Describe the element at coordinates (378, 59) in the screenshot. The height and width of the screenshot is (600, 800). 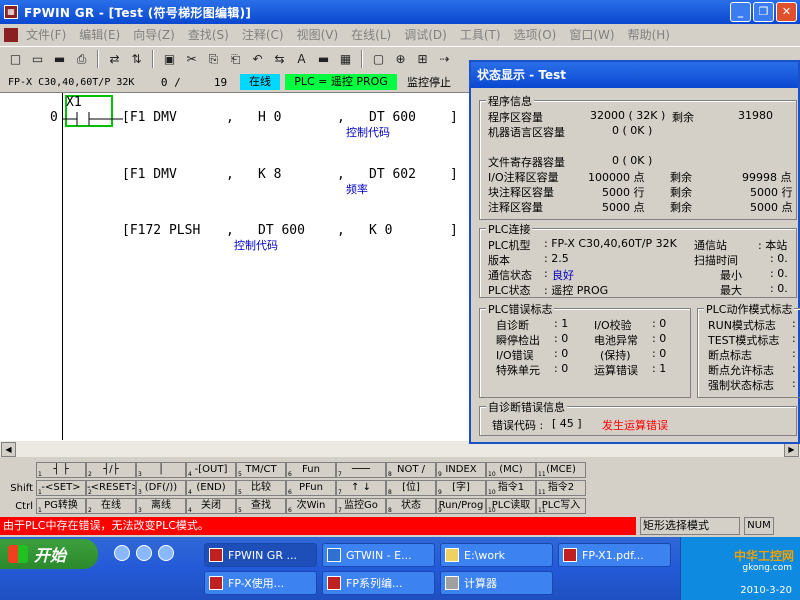
I see `monitor-icon: ▢` at that location.